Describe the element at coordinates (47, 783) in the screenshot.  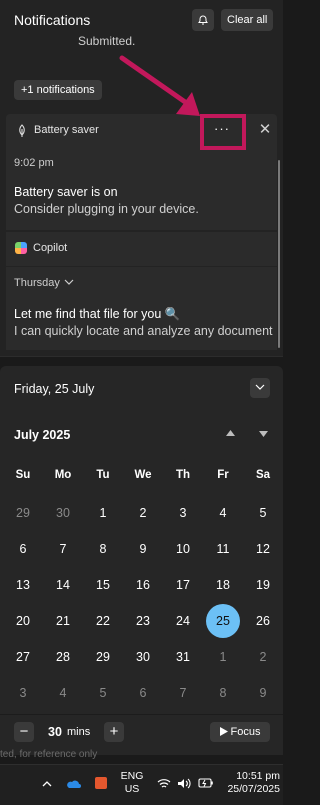
I see `chevron-up-icon` at that location.